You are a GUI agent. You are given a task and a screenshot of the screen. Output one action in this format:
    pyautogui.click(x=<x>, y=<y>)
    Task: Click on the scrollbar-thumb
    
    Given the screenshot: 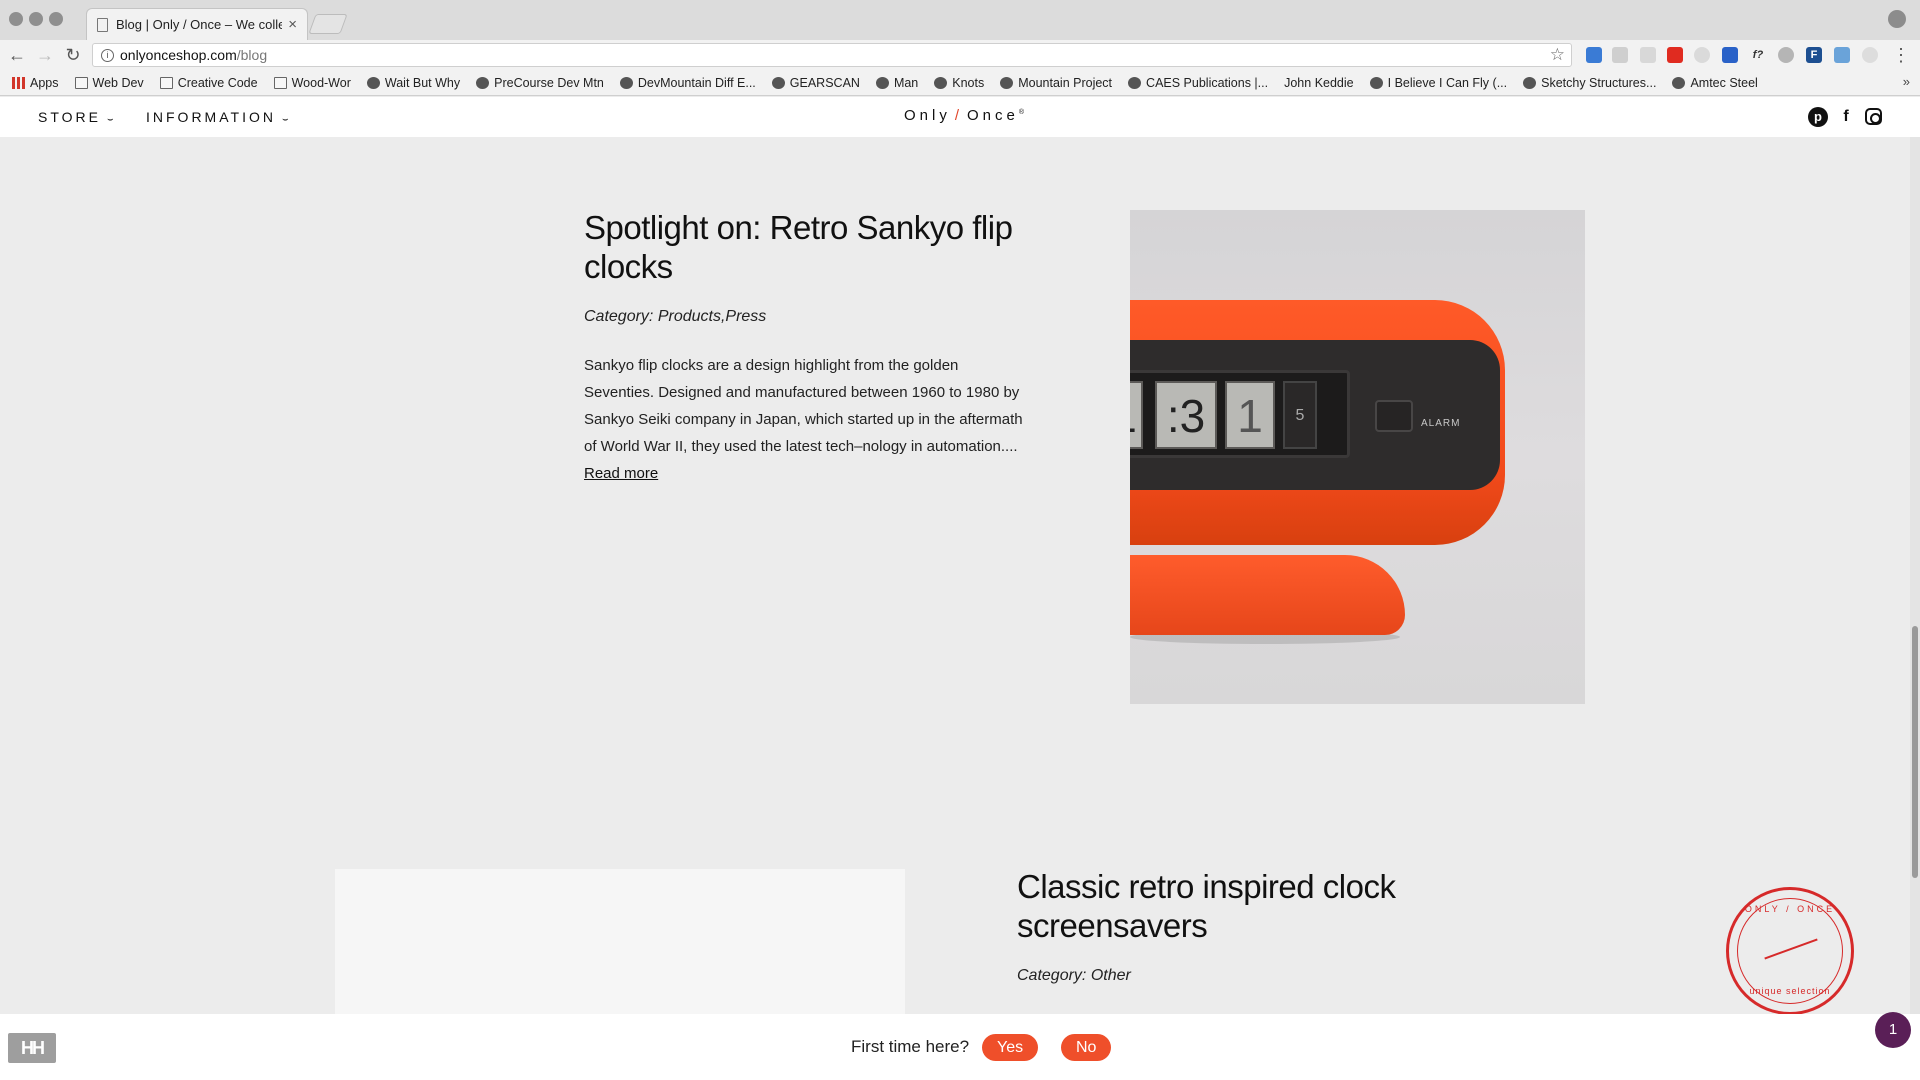 What is the action you would take?
    pyautogui.click(x=1915, y=752)
    